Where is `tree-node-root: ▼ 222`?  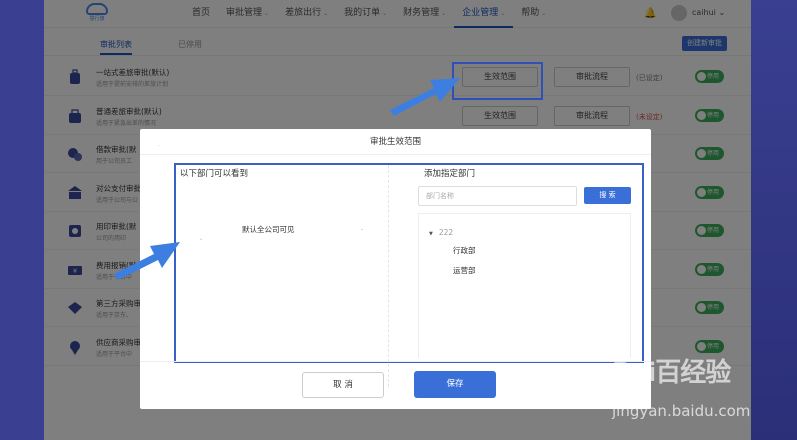 tree-node-root: ▼ 222 is located at coordinates (441, 232).